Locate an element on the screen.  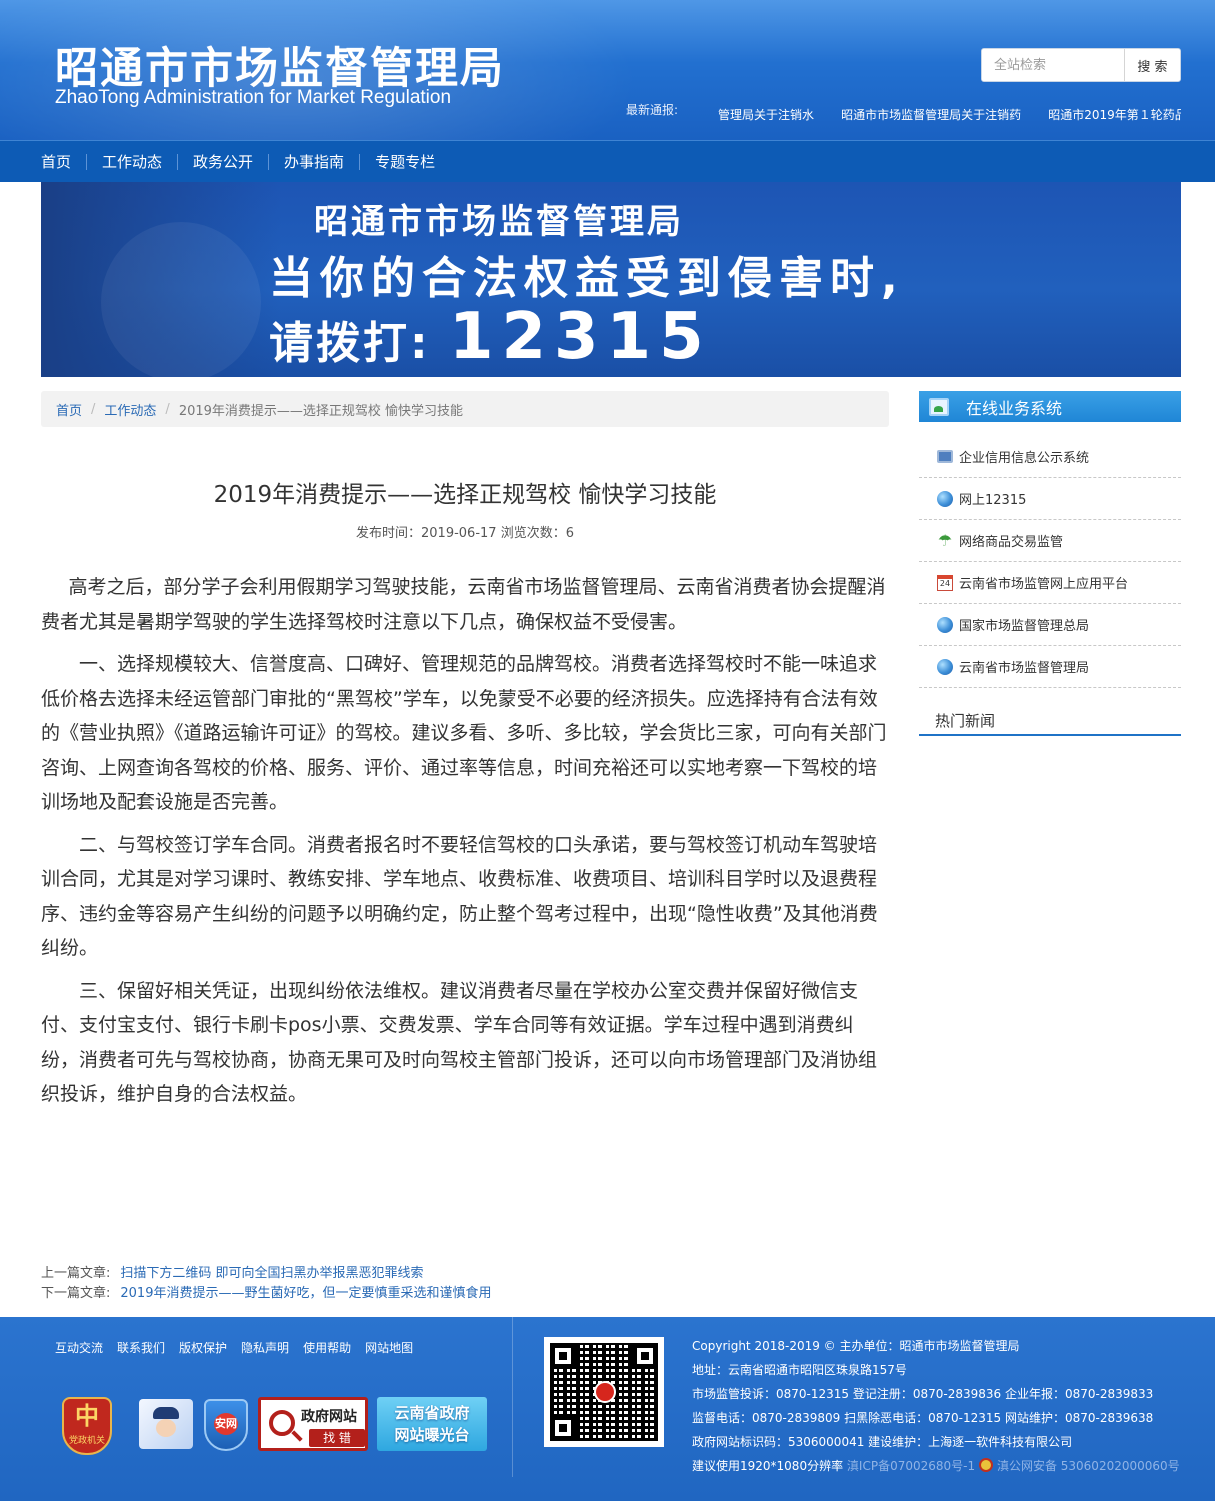
ticker-item: 昭通市2019年第１轮药品抽 is located at coordinates (1114, 115).